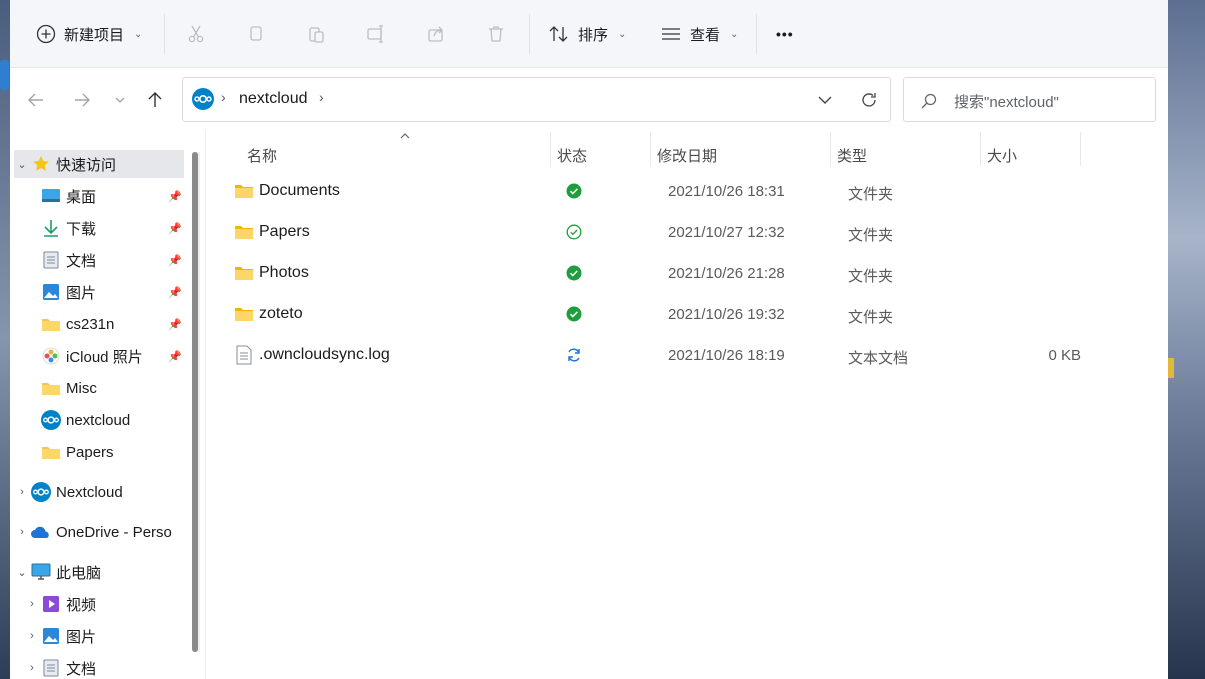 This screenshot has height=679, width=1205. I want to click on paste-button, so click(316, 34).